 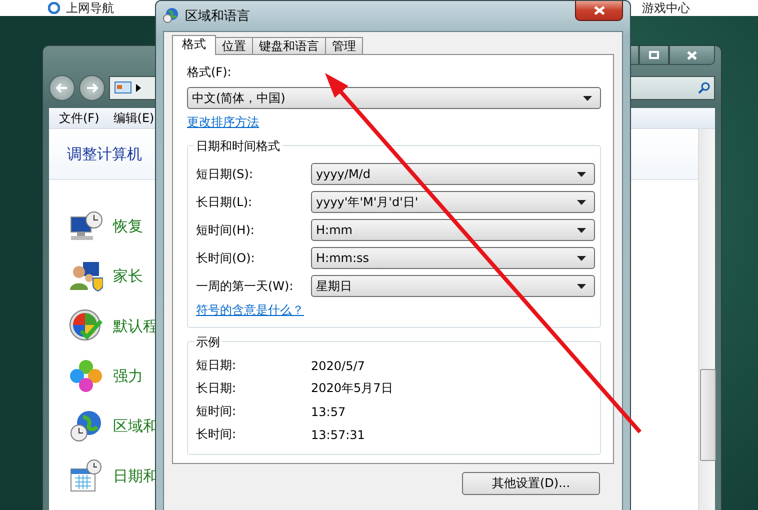 What do you see at coordinates (209, 72) in the screenshot?
I see `field-label: 格式(F):` at bounding box center [209, 72].